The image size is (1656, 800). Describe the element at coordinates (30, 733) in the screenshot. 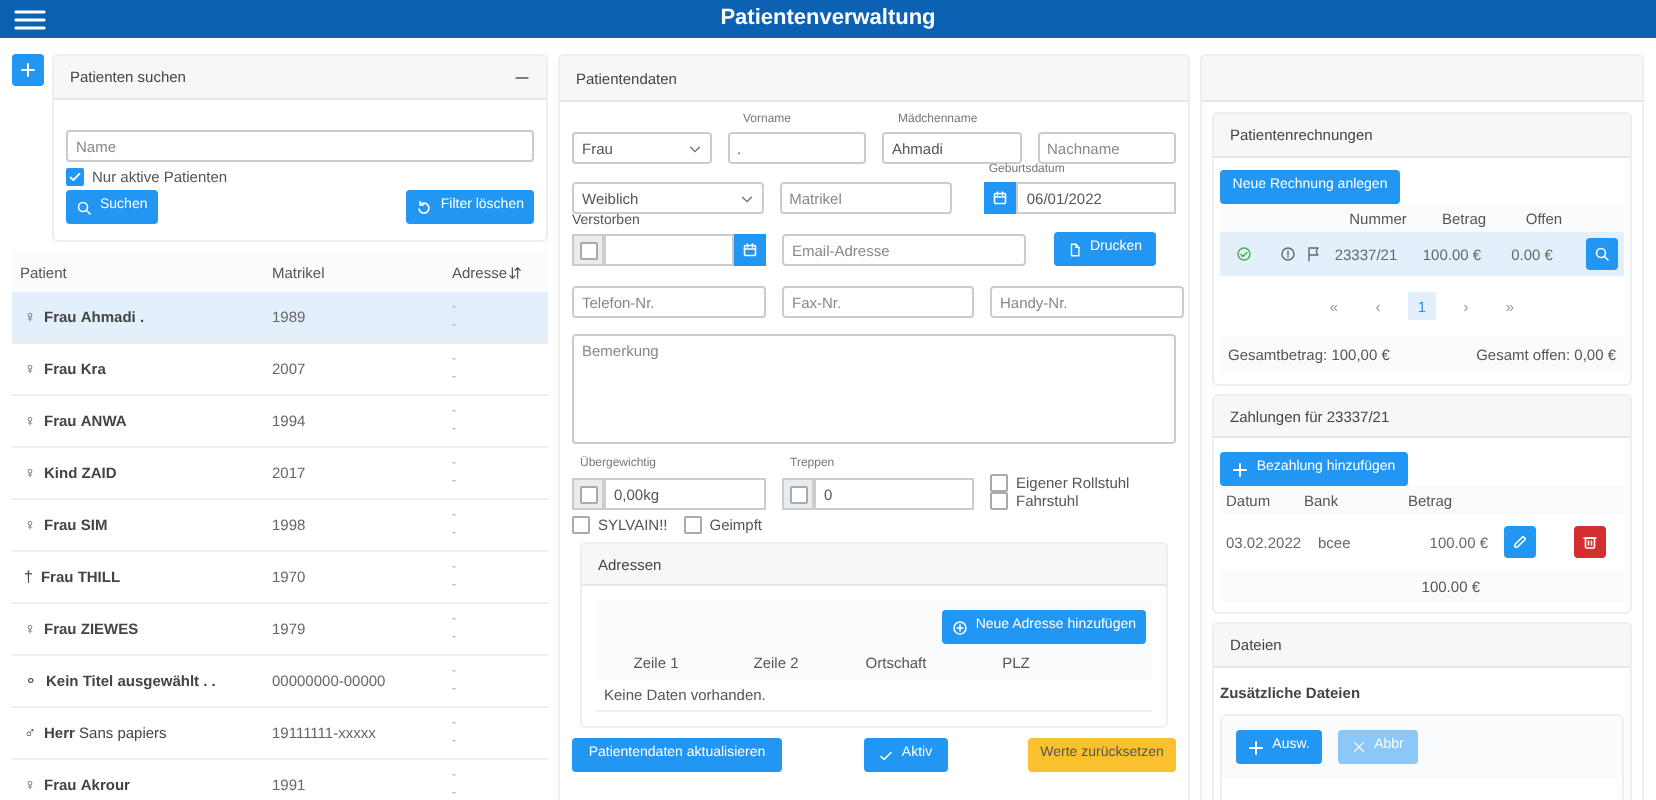

I see `gender-symbol: ♂` at that location.